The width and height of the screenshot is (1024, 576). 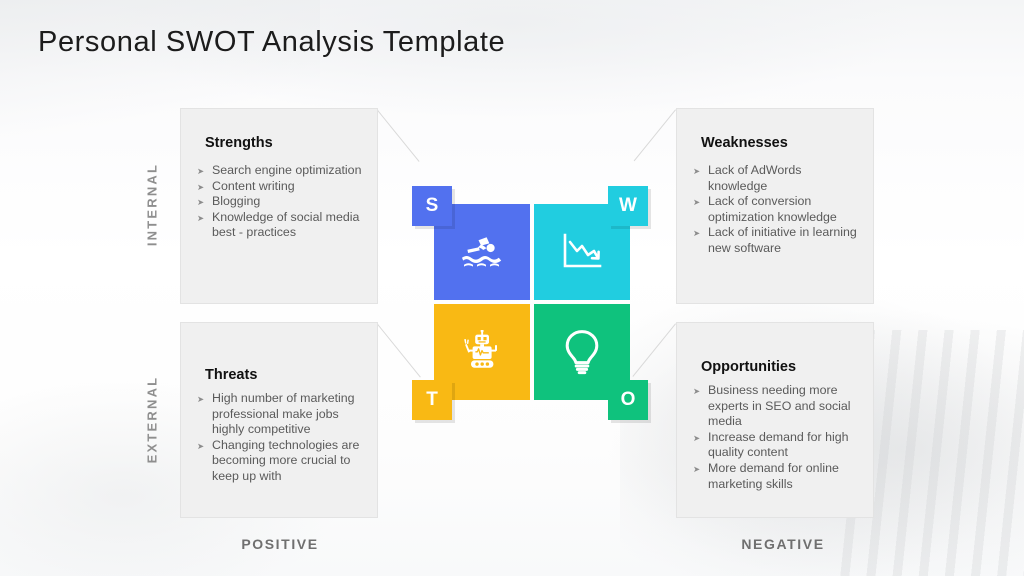 I want to click on list-item: Content writing, so click(x=281, y=187).